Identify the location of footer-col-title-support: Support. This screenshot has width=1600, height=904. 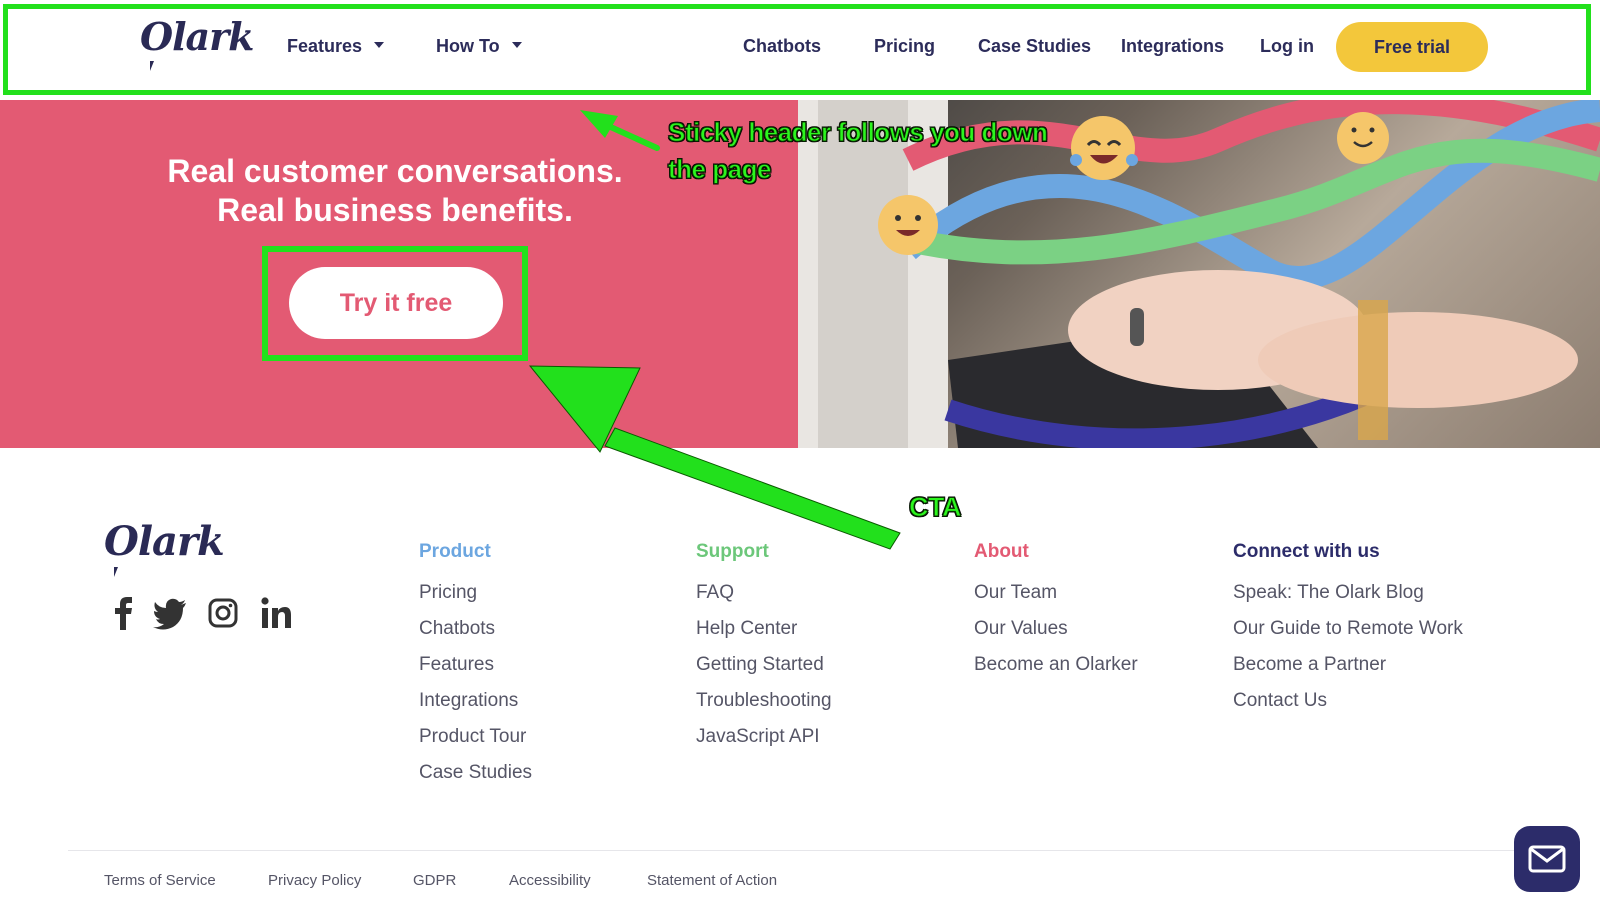
(732, 551).